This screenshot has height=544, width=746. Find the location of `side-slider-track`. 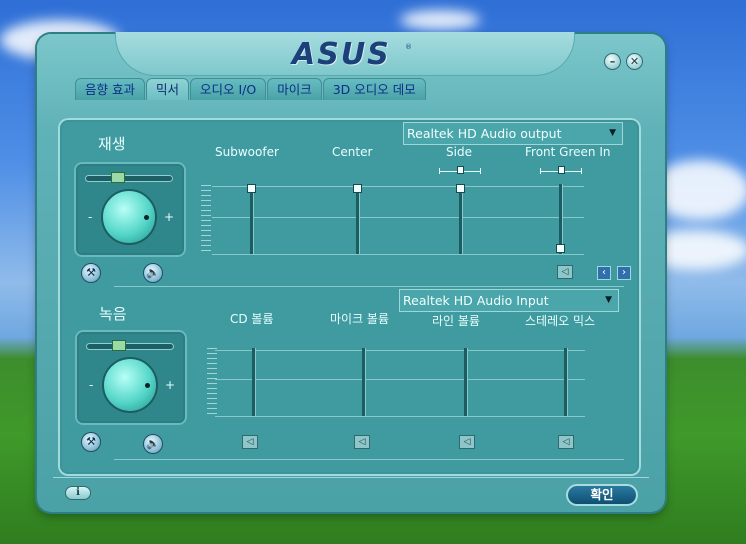

side-slider-track is located at coordinates (460, 219).